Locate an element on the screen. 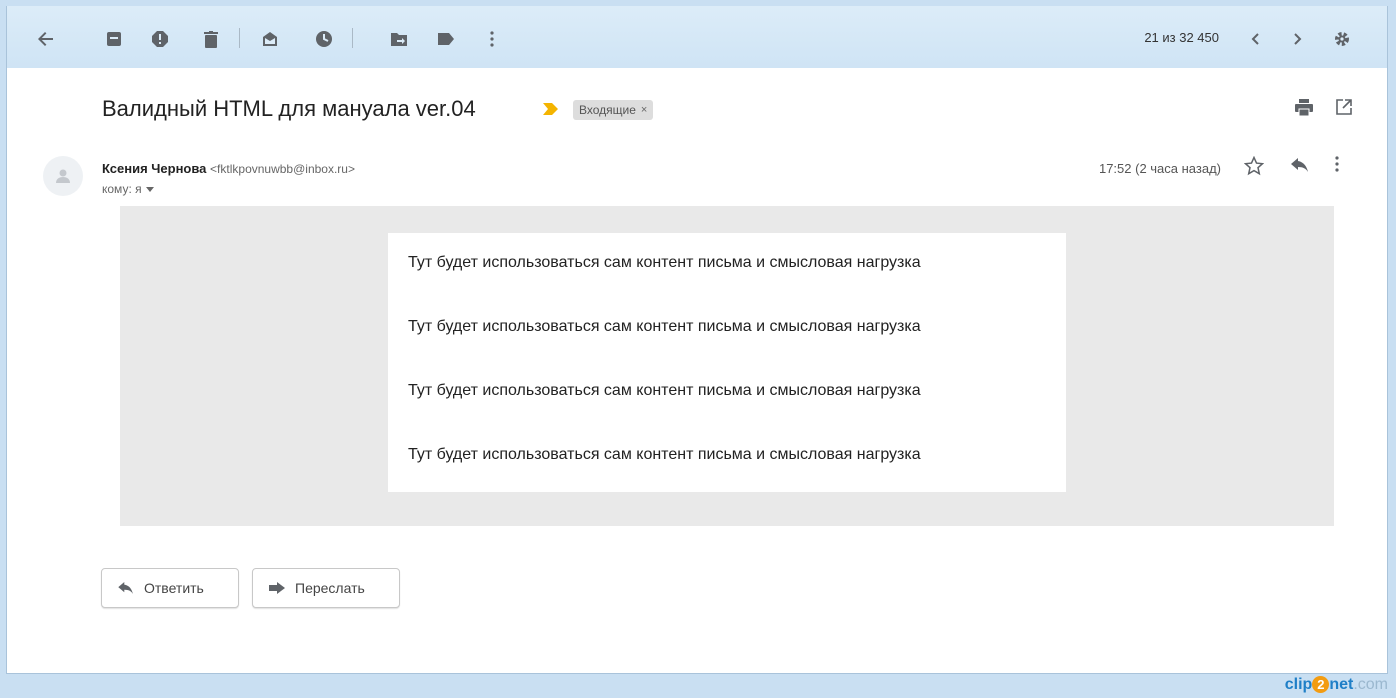  reply-button: Ответить is located at coordinates (170, 588).